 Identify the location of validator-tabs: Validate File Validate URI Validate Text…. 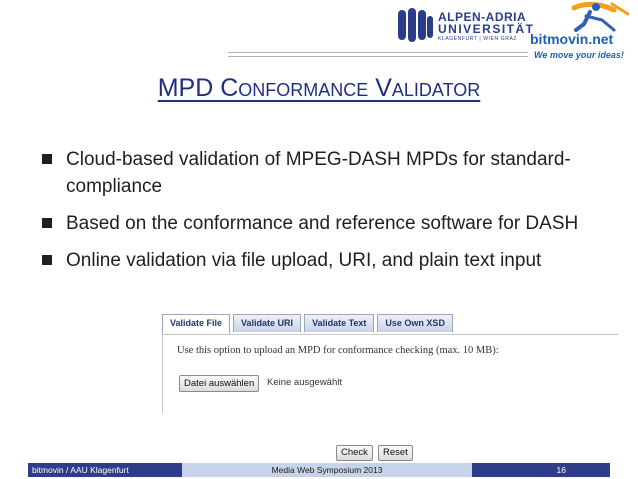
(309, 324).